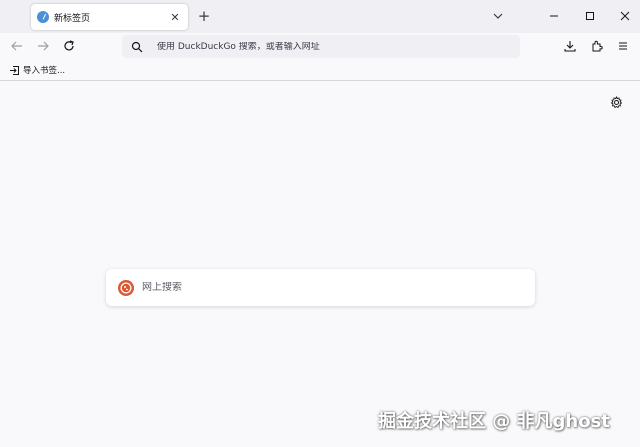 The width and height of the screenshot is (640, 447). Describe the element at coordinates (597, 46) in the screenshot. I see `extensions-puzzle-icon` at that location.